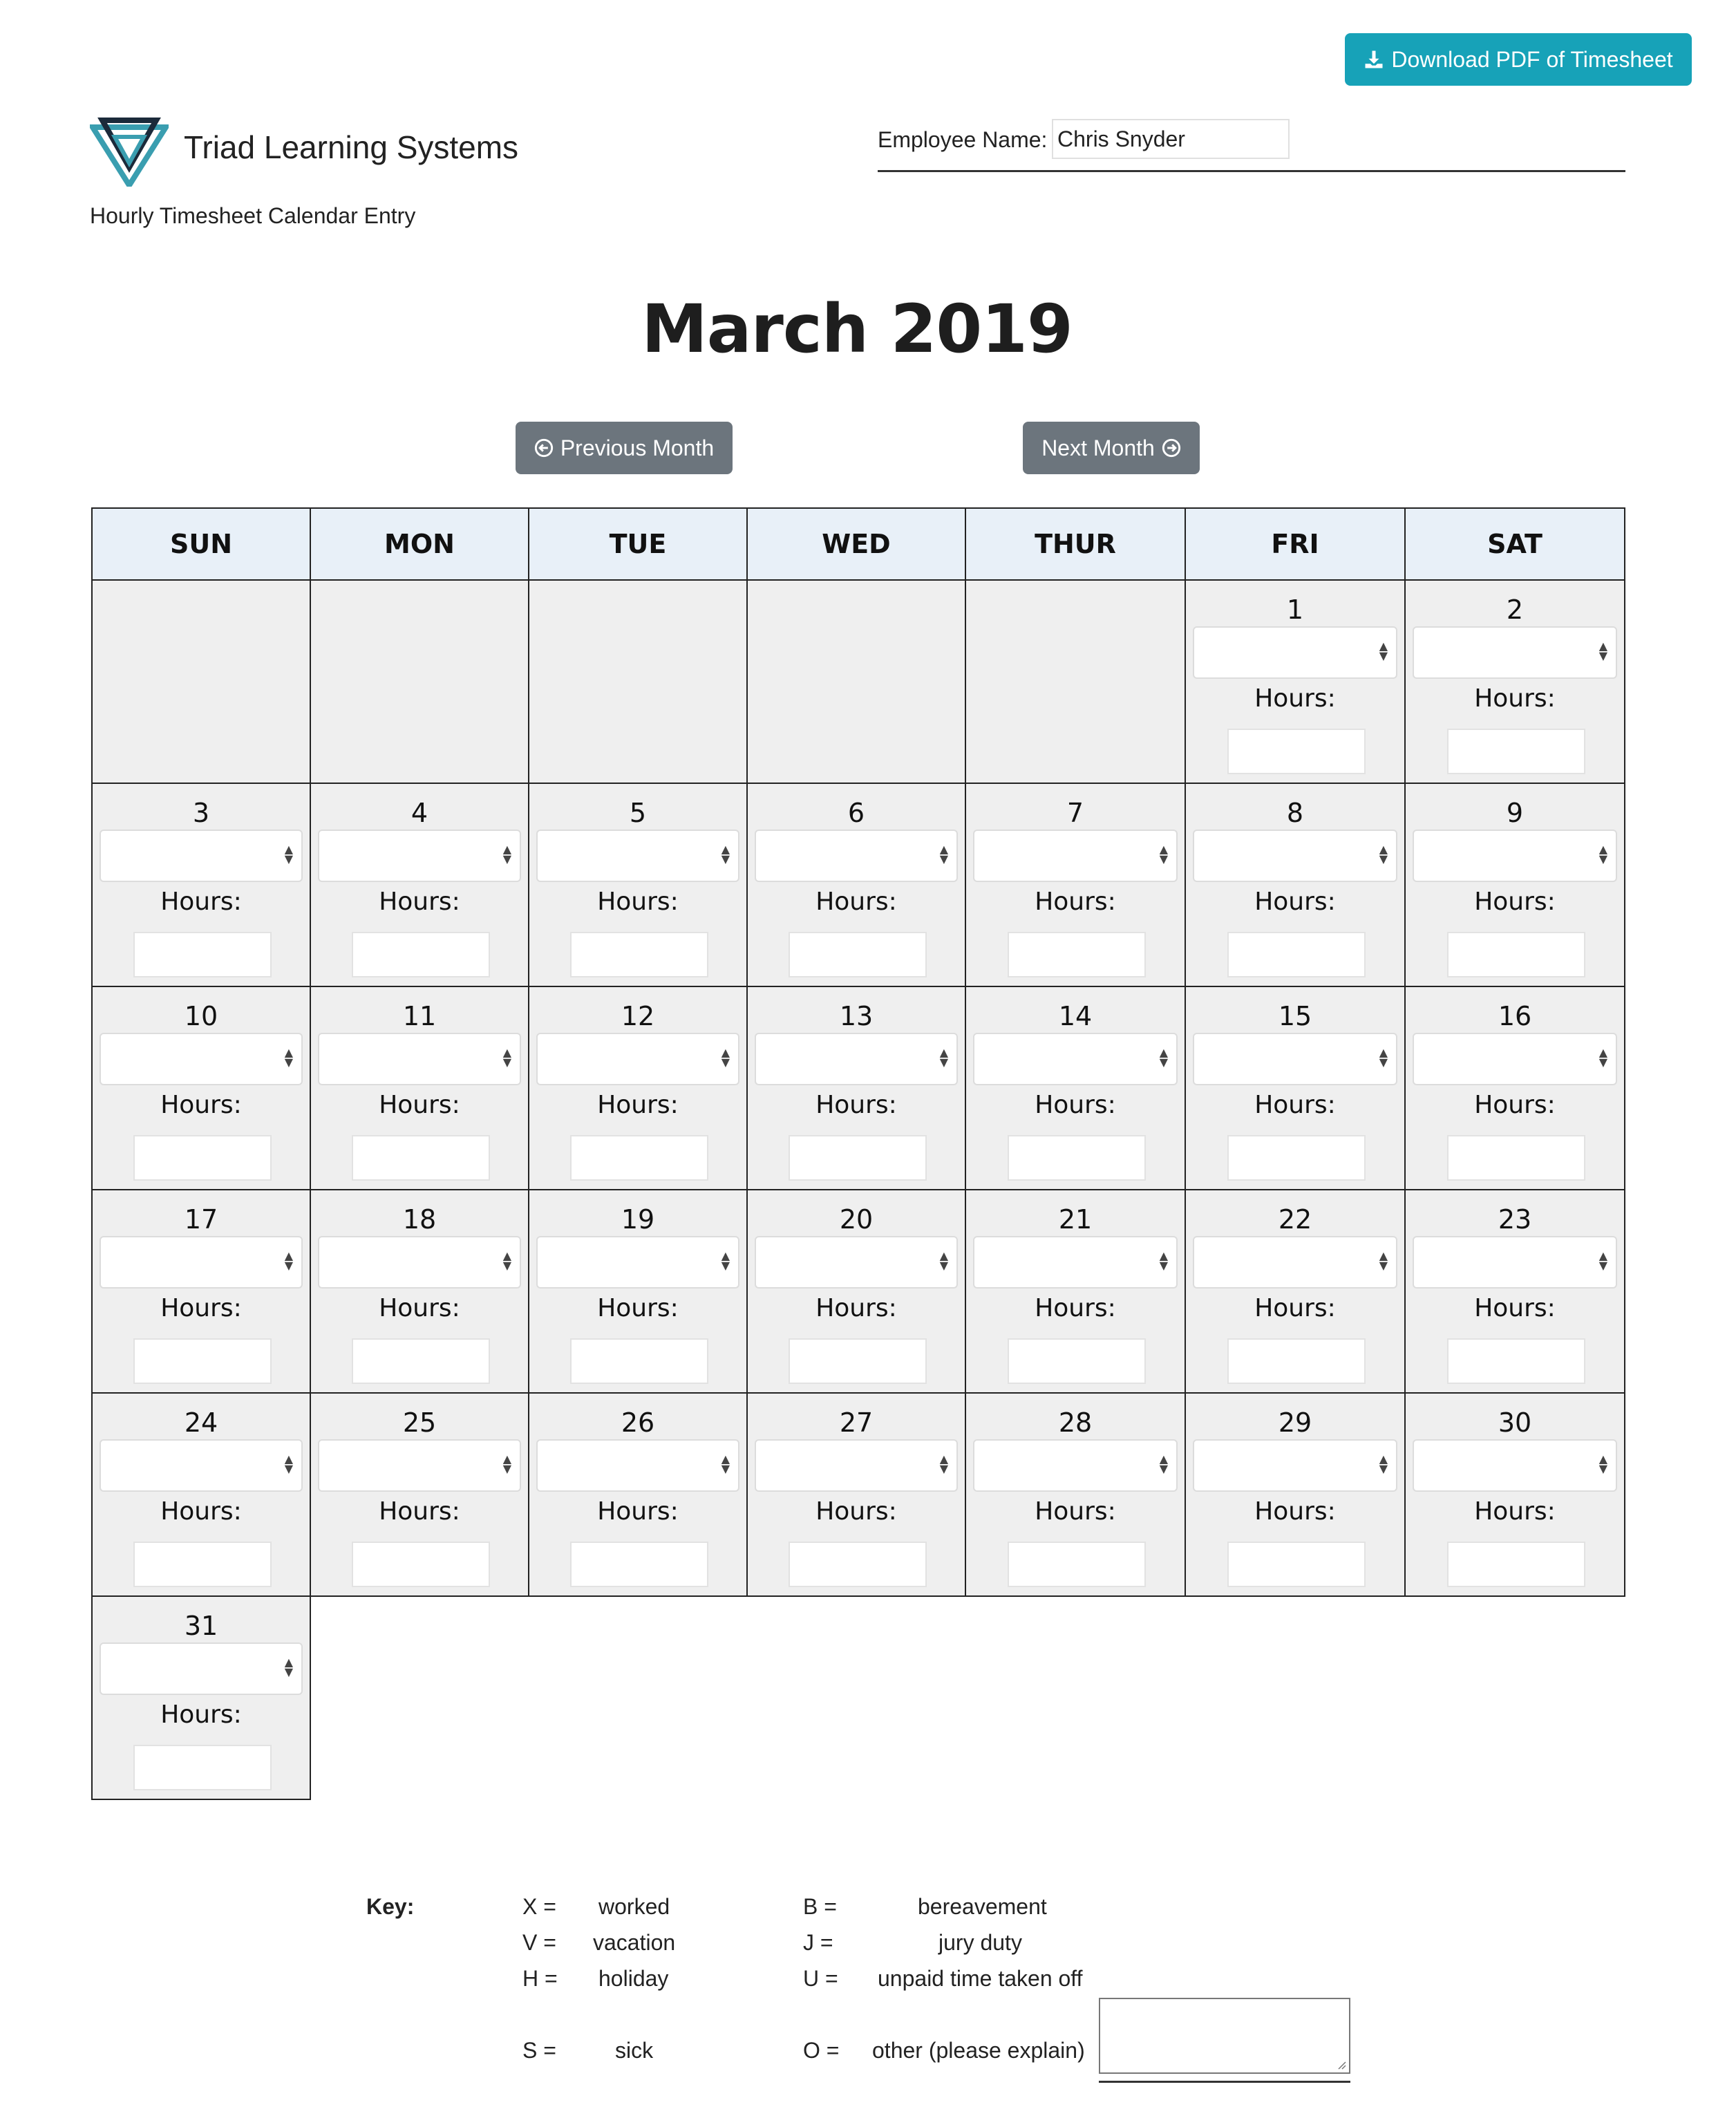 The height and width of the screenshot is (2107, 1736). I want to click on day-cell: 24 ▲ ▼ Hours:, so click(201, 1494).